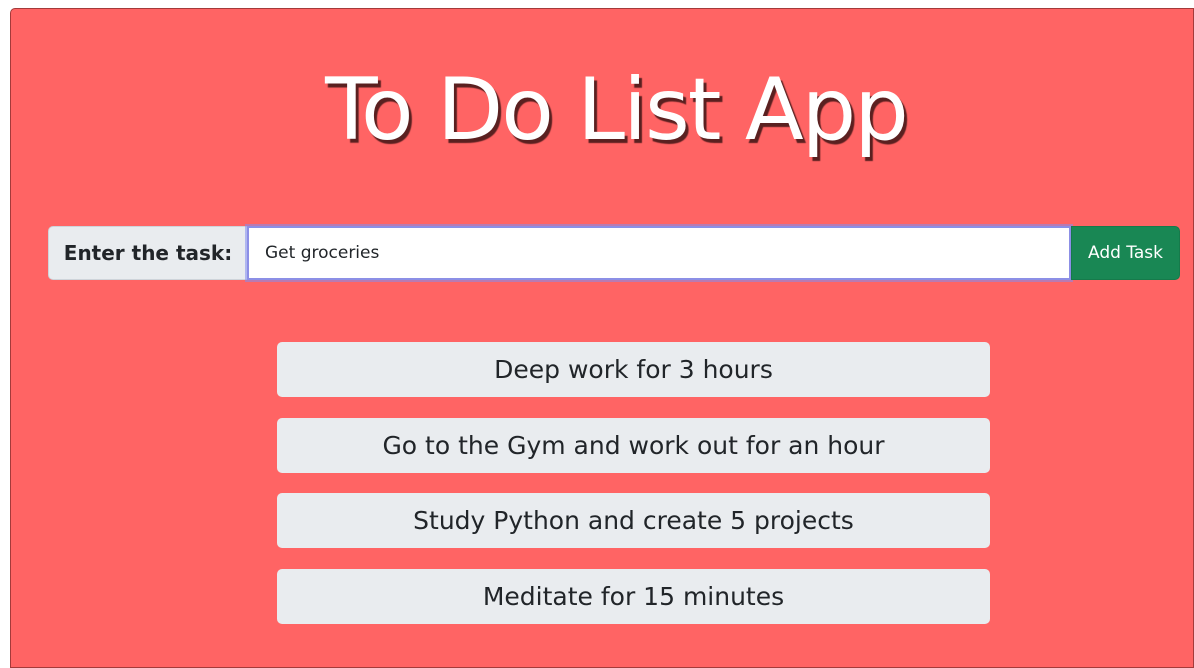 Image resolution: width=1194 pixels, height=668 pixels. Describe the element at coordinates (659, 253) in the screenshot. I see `task-input` at that location.